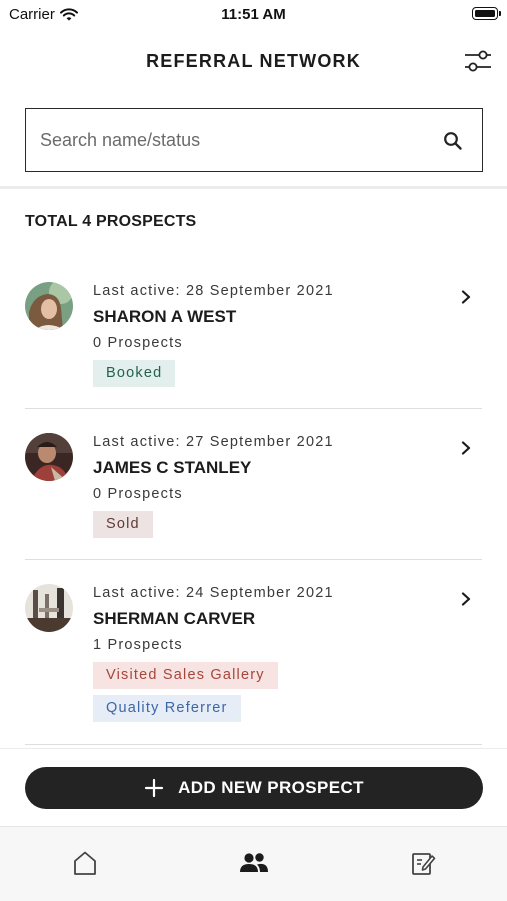 The image size is (507, 901). Describe the element at coordinates (138, 645) in the screenshot. I see `prospect-count: 1 Prospects` at that location.